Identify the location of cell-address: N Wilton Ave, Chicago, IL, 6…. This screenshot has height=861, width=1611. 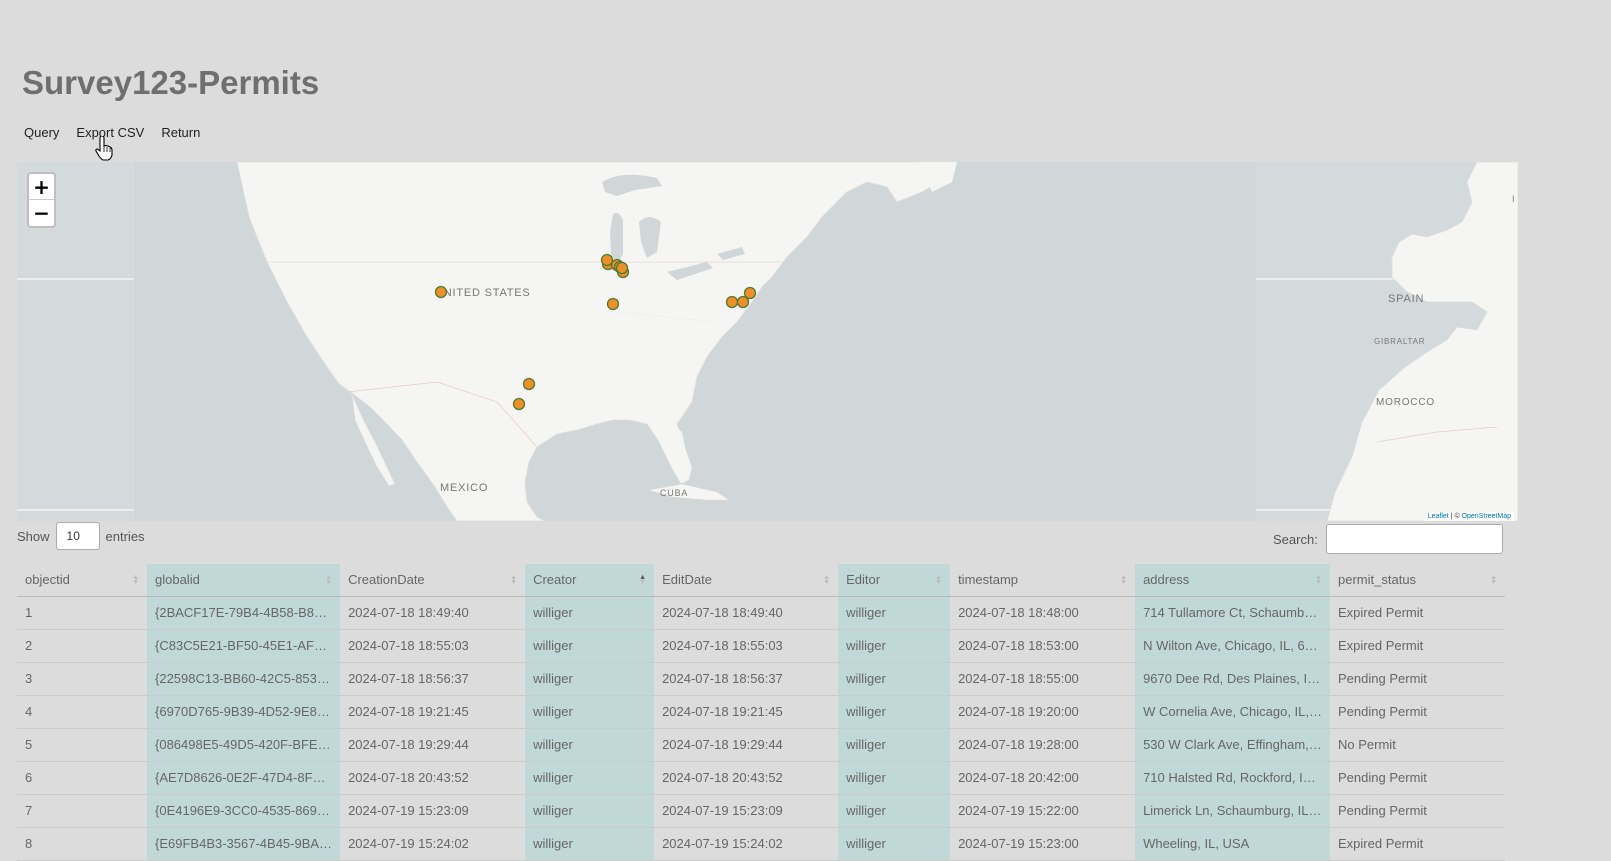
(1233, 646).